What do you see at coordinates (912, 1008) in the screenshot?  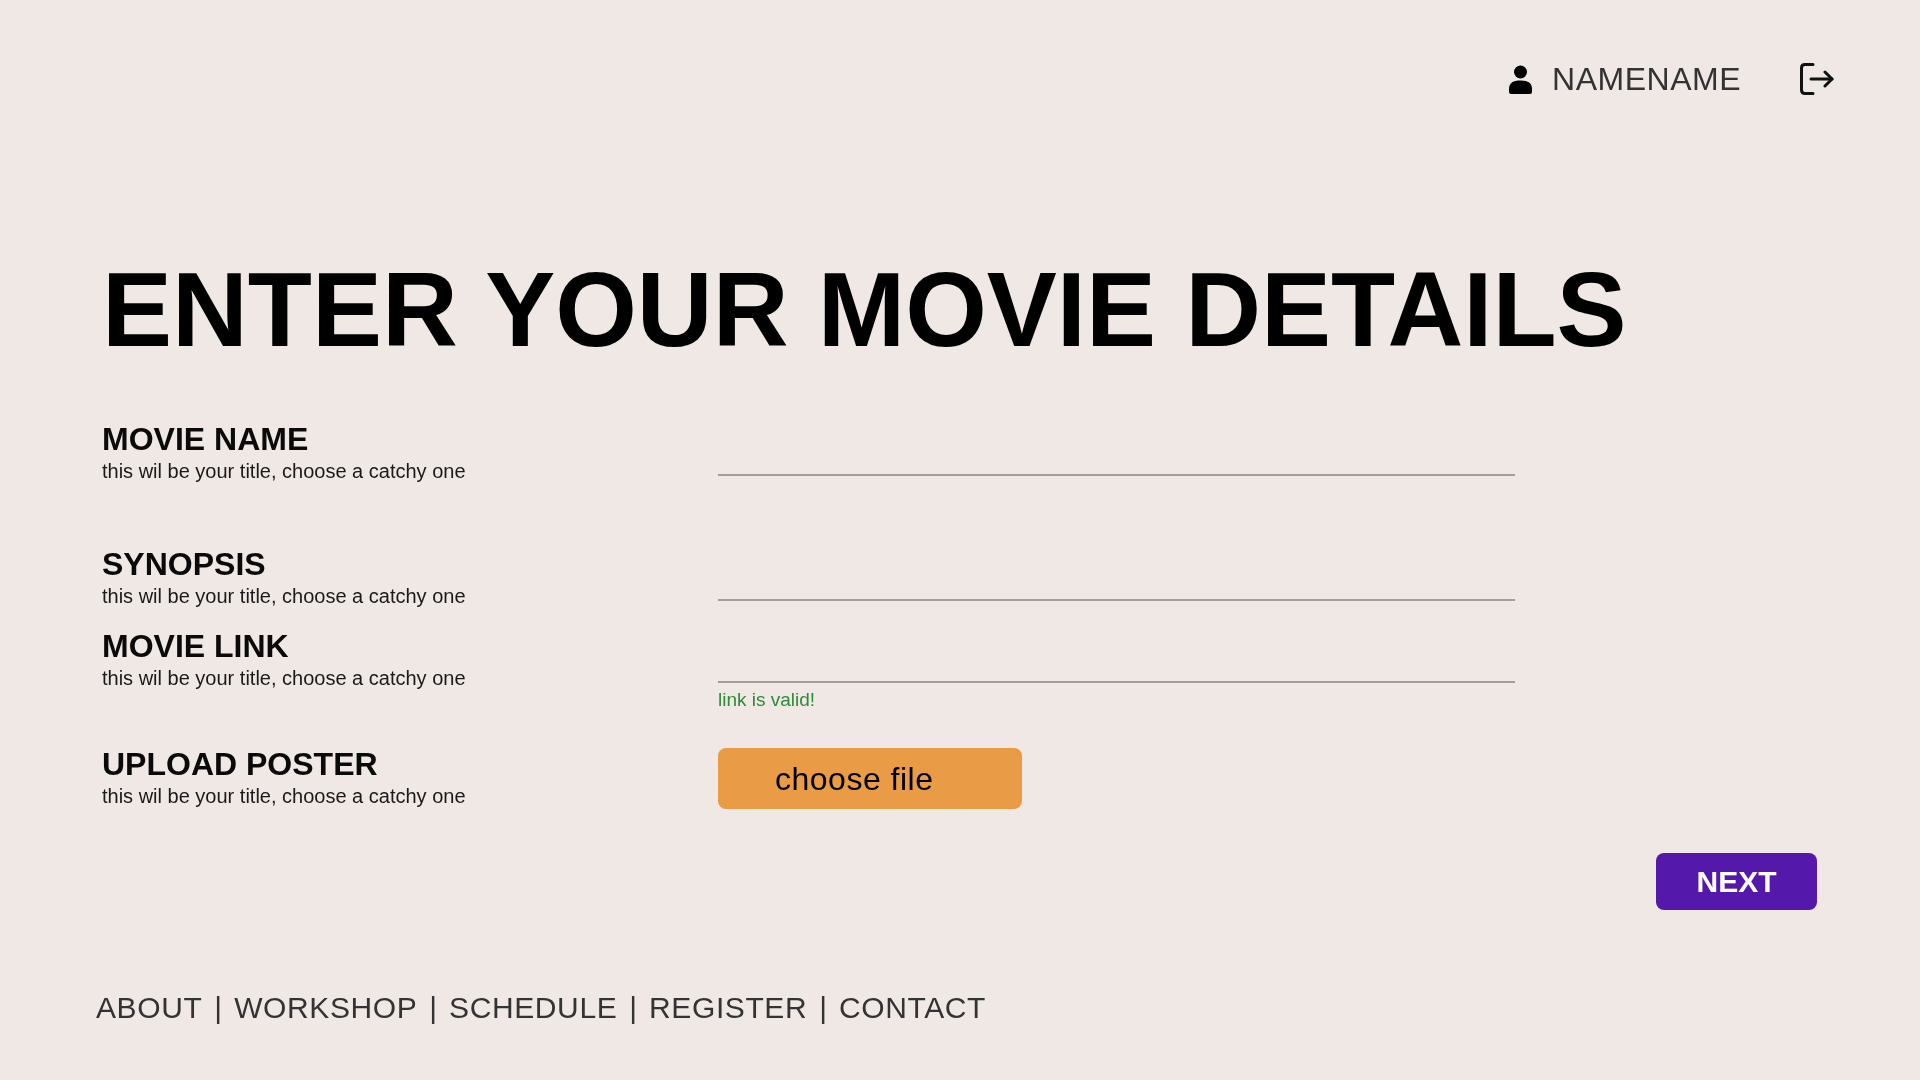 I see `footer-link: CONTACT` at bounding box center [912, 1008].